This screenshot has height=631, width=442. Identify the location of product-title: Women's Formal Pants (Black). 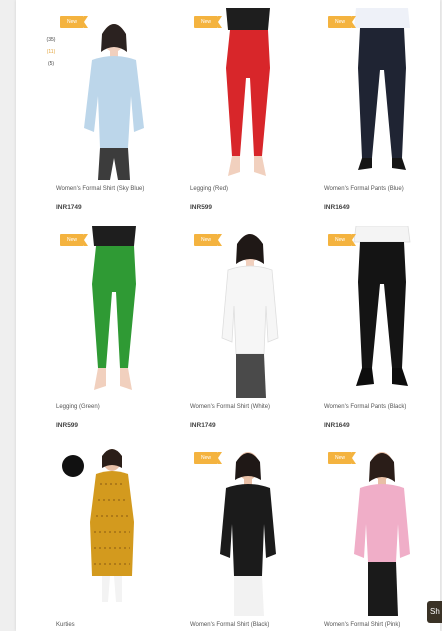
(365, 407).